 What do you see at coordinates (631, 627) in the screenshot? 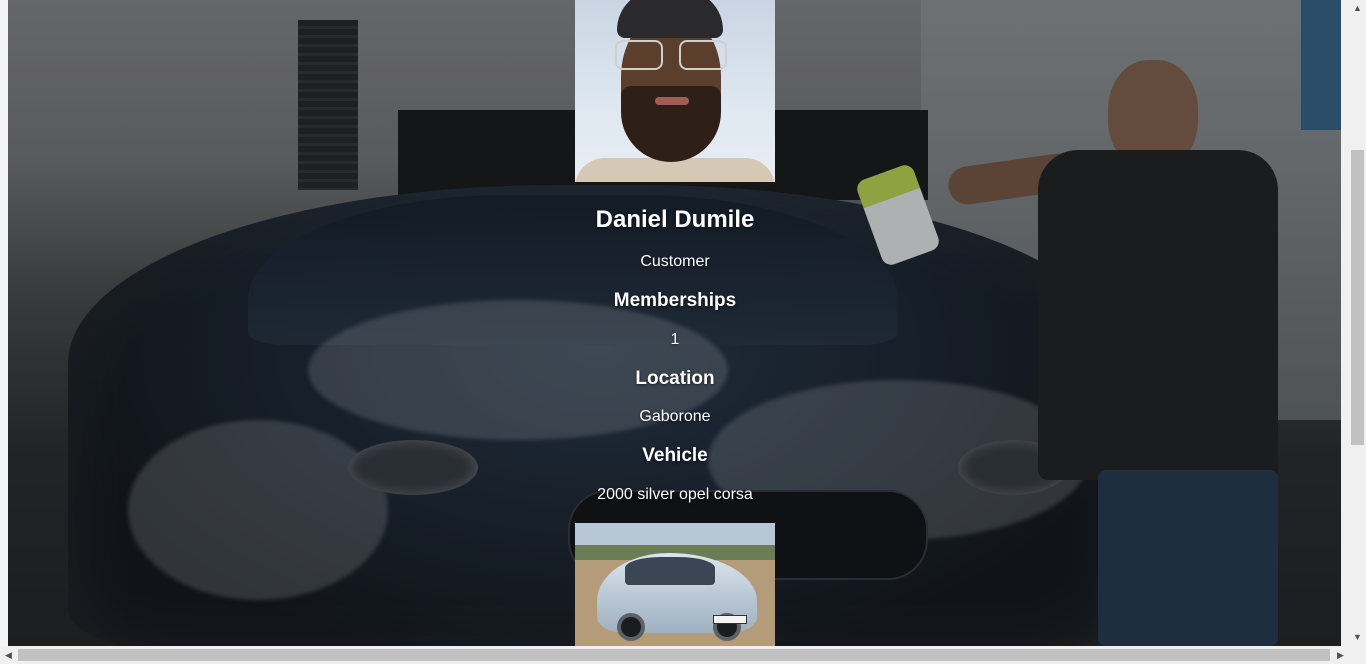
I see `vehicle-wheel` at bounding box center [631, 627].